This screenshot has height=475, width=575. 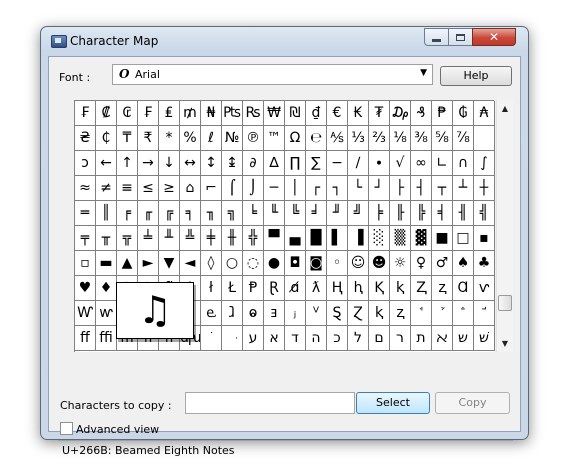 I want to click on character-cell: ∟, so click(x=442, y=163).